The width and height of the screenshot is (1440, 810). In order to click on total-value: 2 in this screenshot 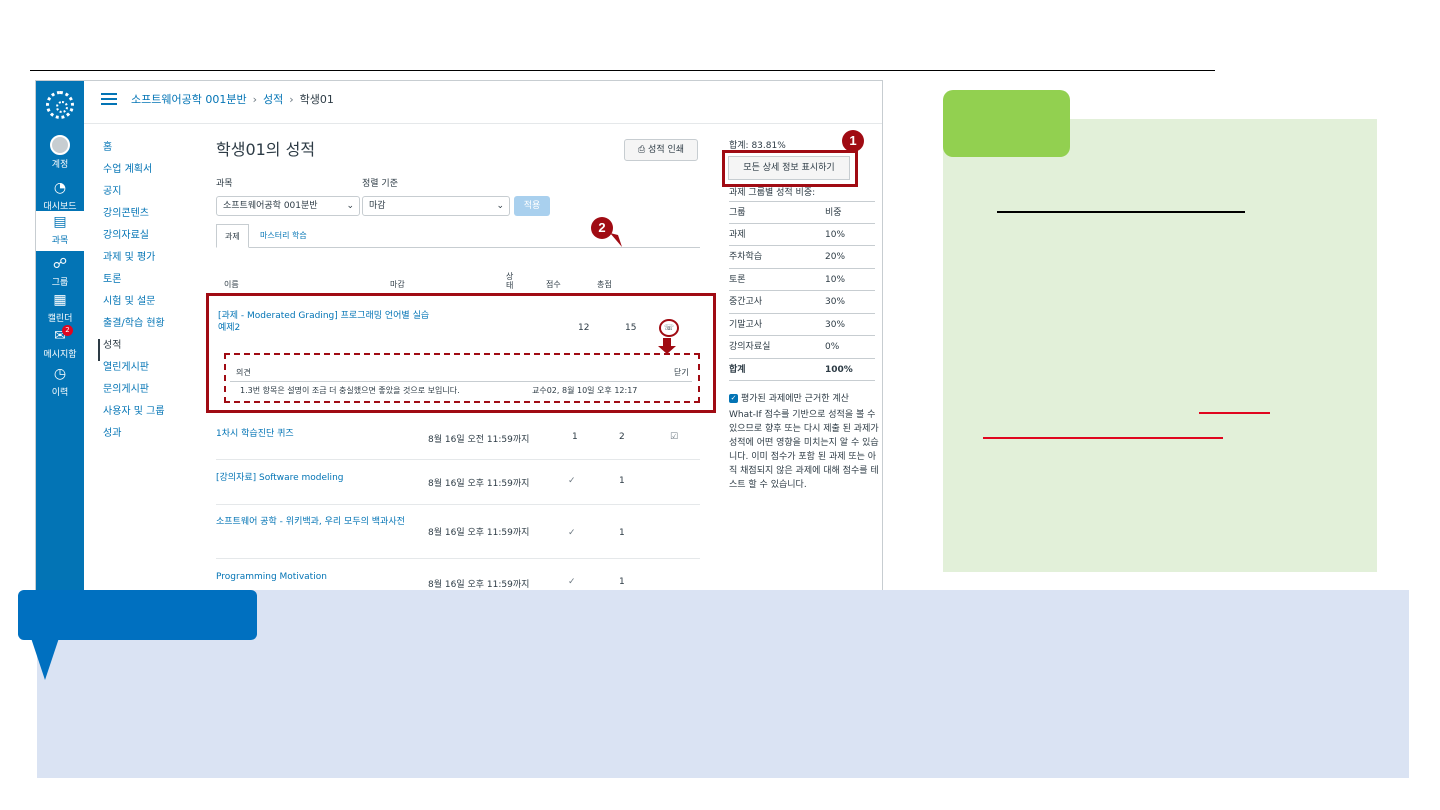, I will do `click(622, 437)`.